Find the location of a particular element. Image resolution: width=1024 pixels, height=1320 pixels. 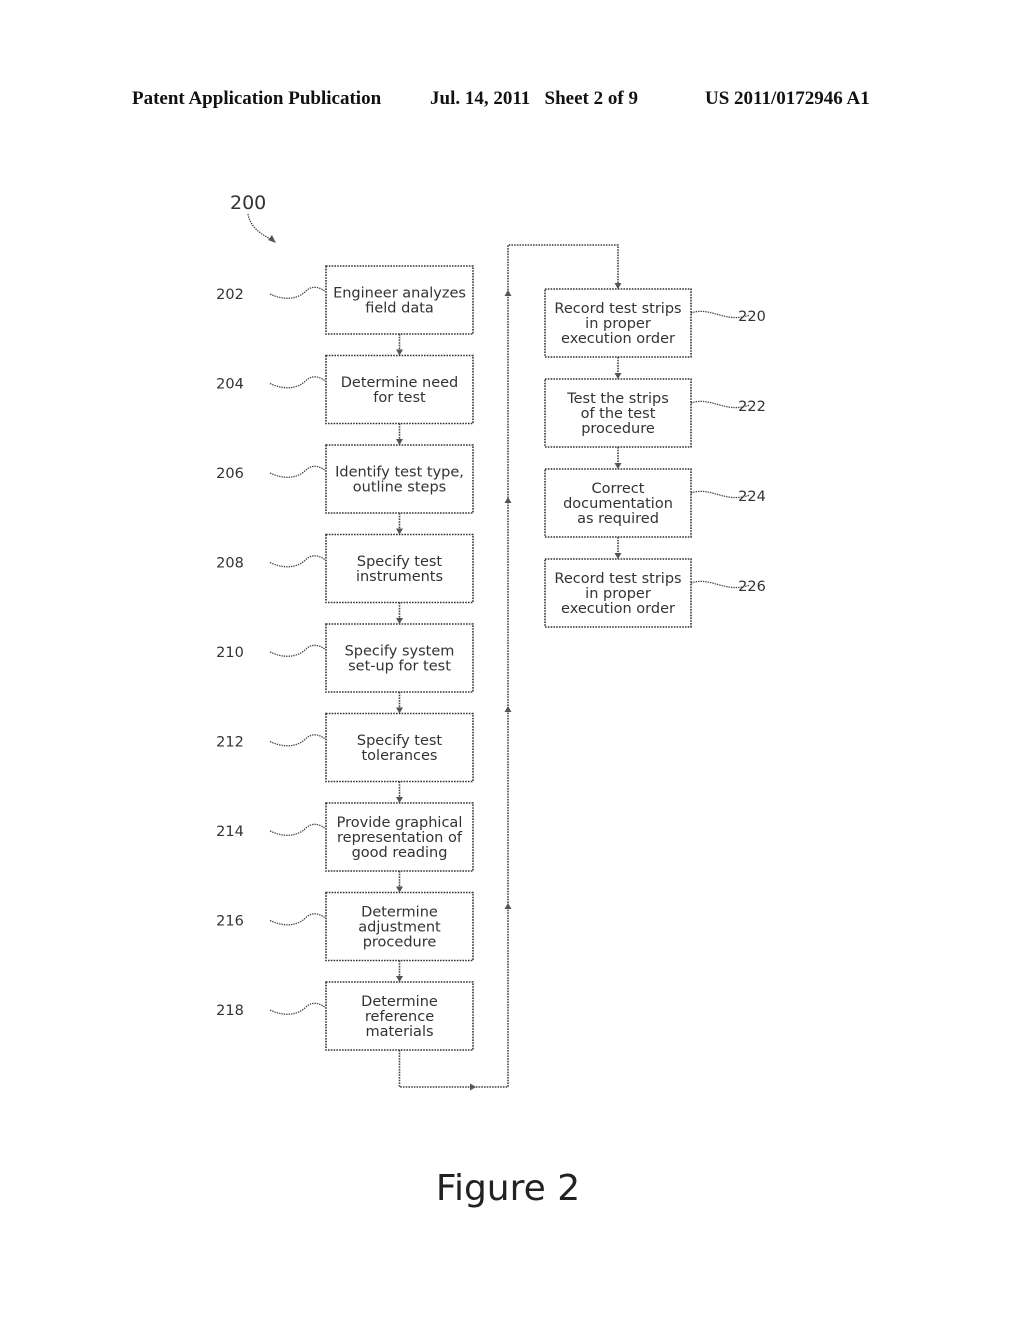

step-222: Test the stripsof the testprocedure 222 is located at coordinates (655, 413).